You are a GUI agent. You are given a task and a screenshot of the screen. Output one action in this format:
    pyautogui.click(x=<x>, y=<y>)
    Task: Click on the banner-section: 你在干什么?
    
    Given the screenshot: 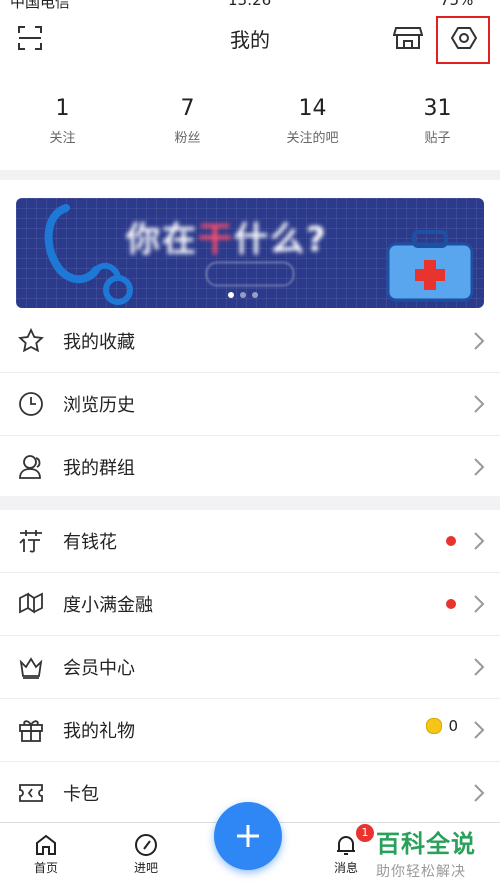 What is the action you would take?
    pyautogui.click(x=250, y=245)
    